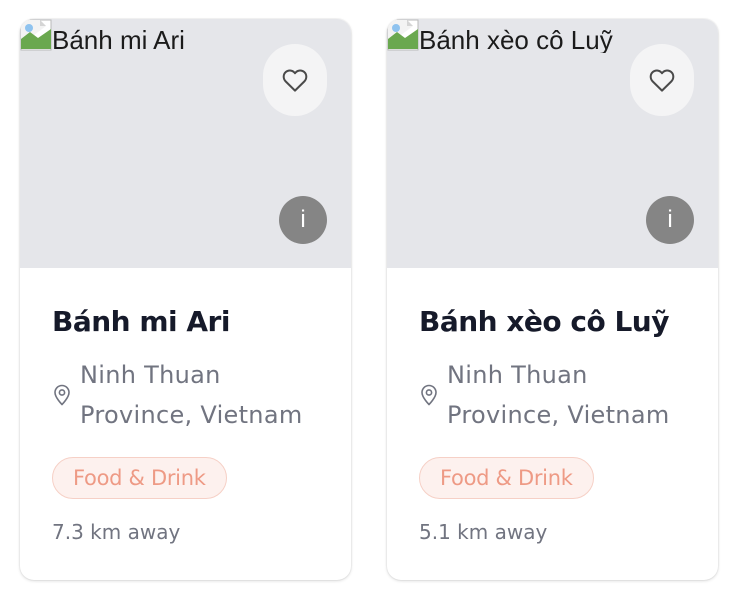 The height and width of the screenshot is (596, 738). Describe the element at coordinates (552, 322) in the screenshot. I see `card-title: Bánh xèo cô Luỹ` at that location.